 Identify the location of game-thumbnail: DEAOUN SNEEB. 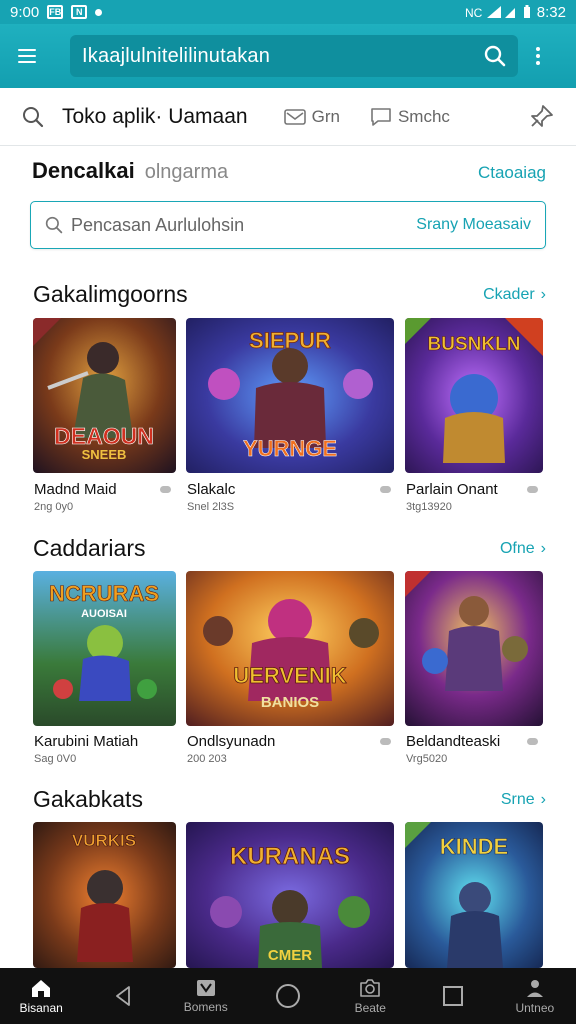
(104, 395).